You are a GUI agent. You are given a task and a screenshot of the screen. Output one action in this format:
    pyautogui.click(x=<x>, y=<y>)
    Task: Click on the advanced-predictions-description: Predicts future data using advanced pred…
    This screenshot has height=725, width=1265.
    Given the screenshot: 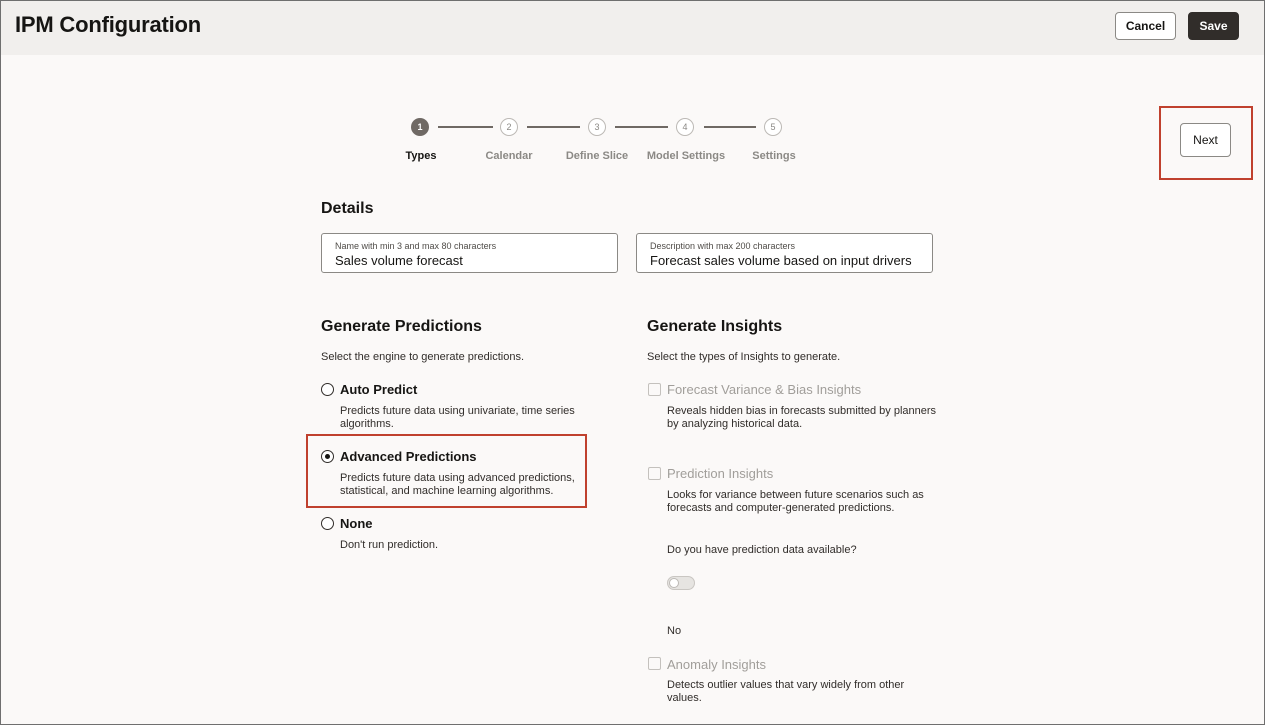 What is the action you would take?
    pyautogui.click(x=457, y=484)
    